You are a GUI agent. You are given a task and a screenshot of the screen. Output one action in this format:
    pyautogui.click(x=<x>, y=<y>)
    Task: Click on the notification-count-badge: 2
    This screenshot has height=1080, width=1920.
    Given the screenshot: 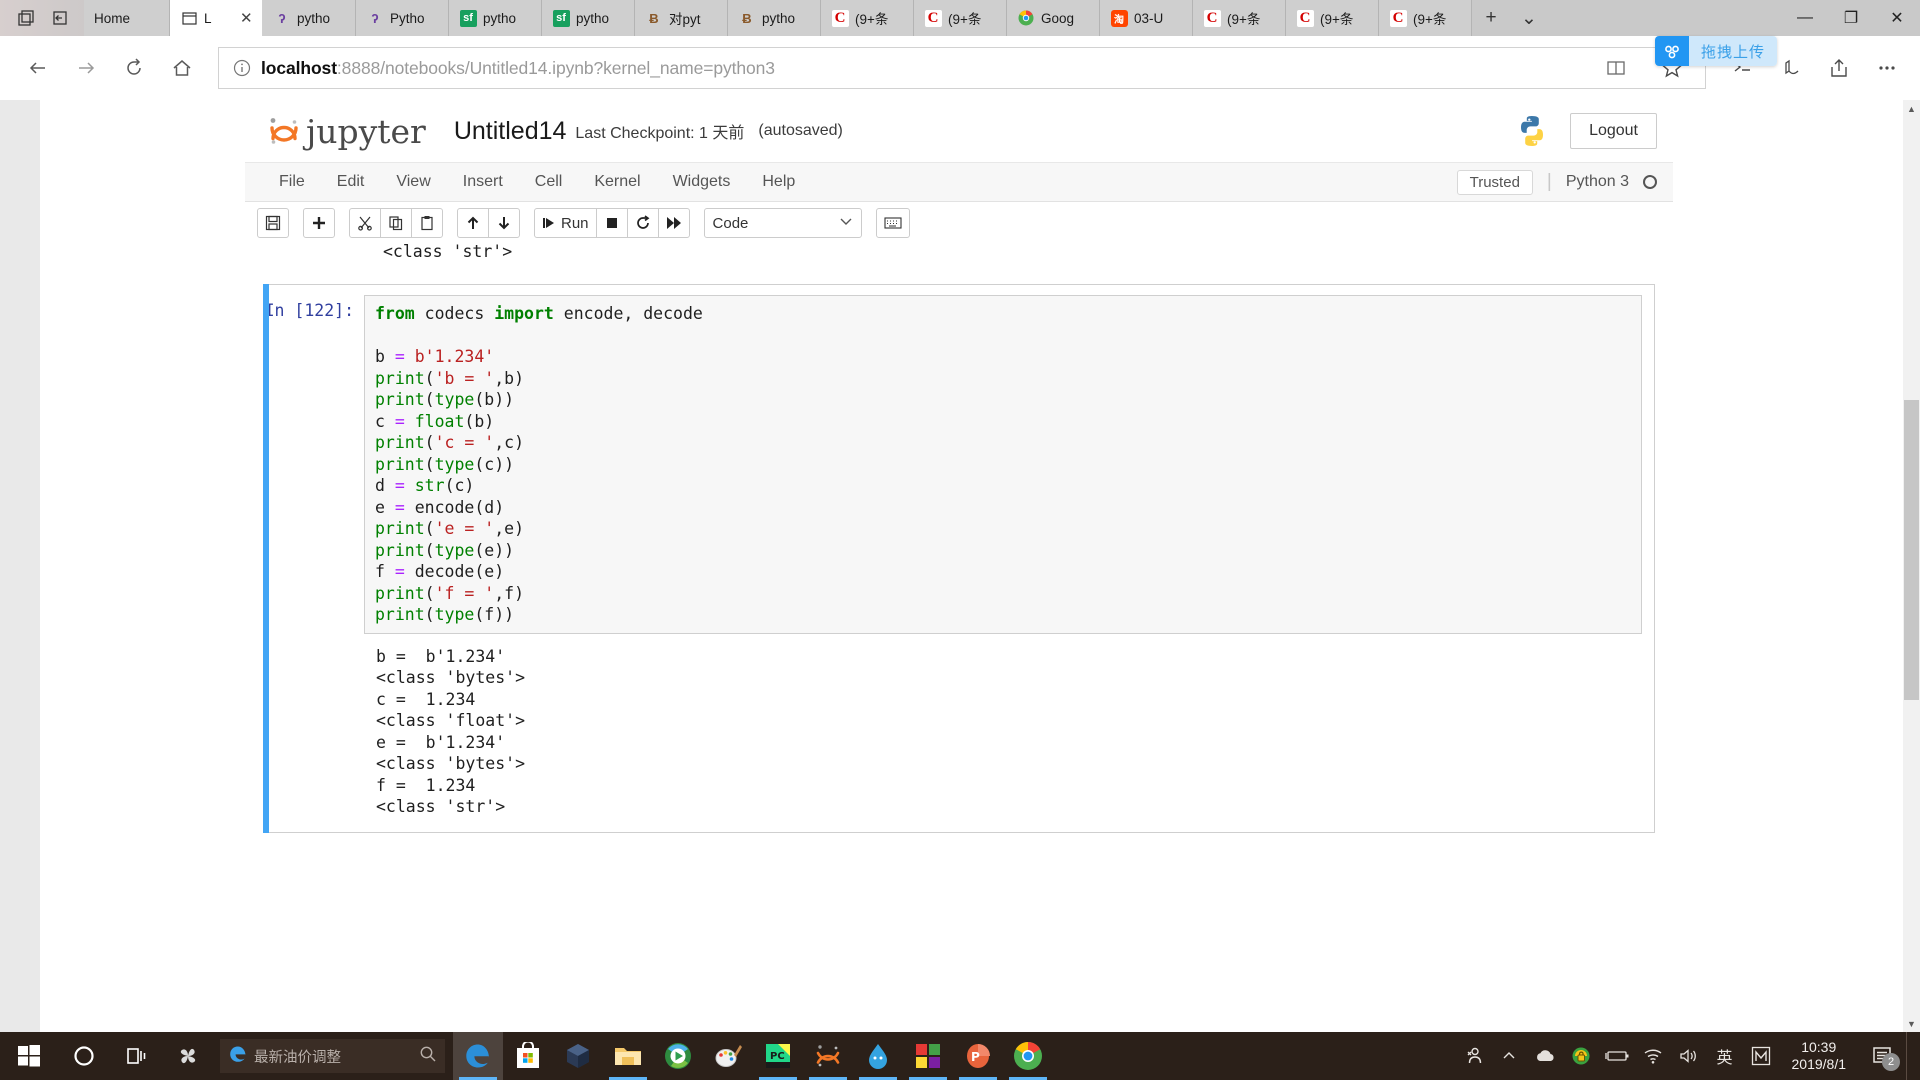 What is the action you would take?
    pyautogui.click(x=1891, y=1062)
    